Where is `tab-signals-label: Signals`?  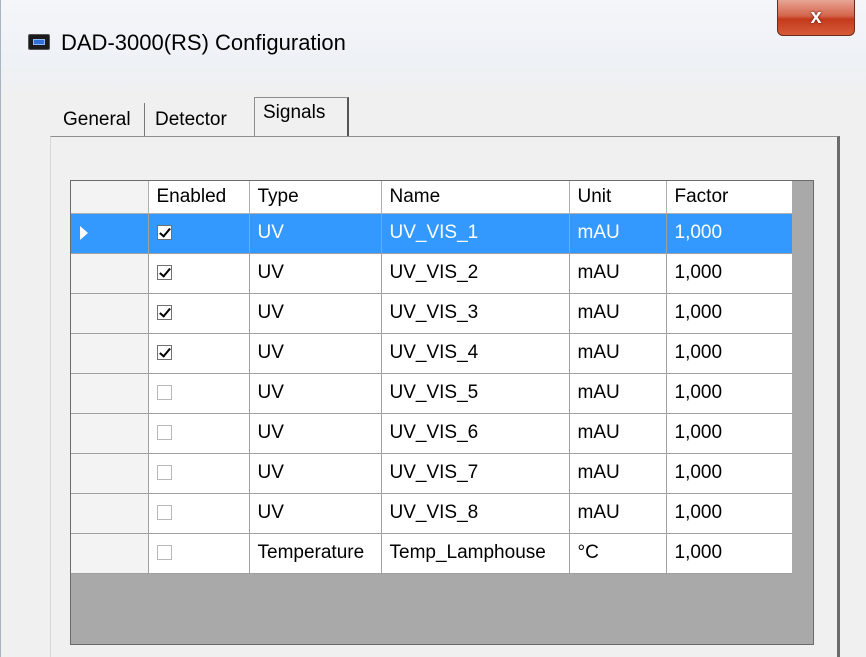
tab-signals-label: Signals is located at coordinates (294, 112).